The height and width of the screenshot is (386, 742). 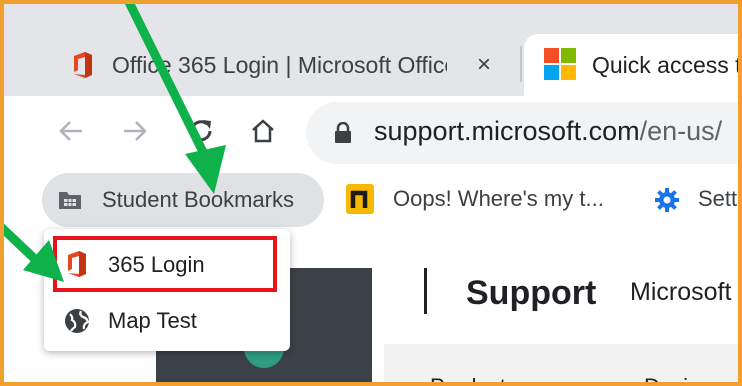 What do you see at coordinates (681, 131) in the screenshot?
I see `url-path: /en-us/` at bounding box center [681, 131].